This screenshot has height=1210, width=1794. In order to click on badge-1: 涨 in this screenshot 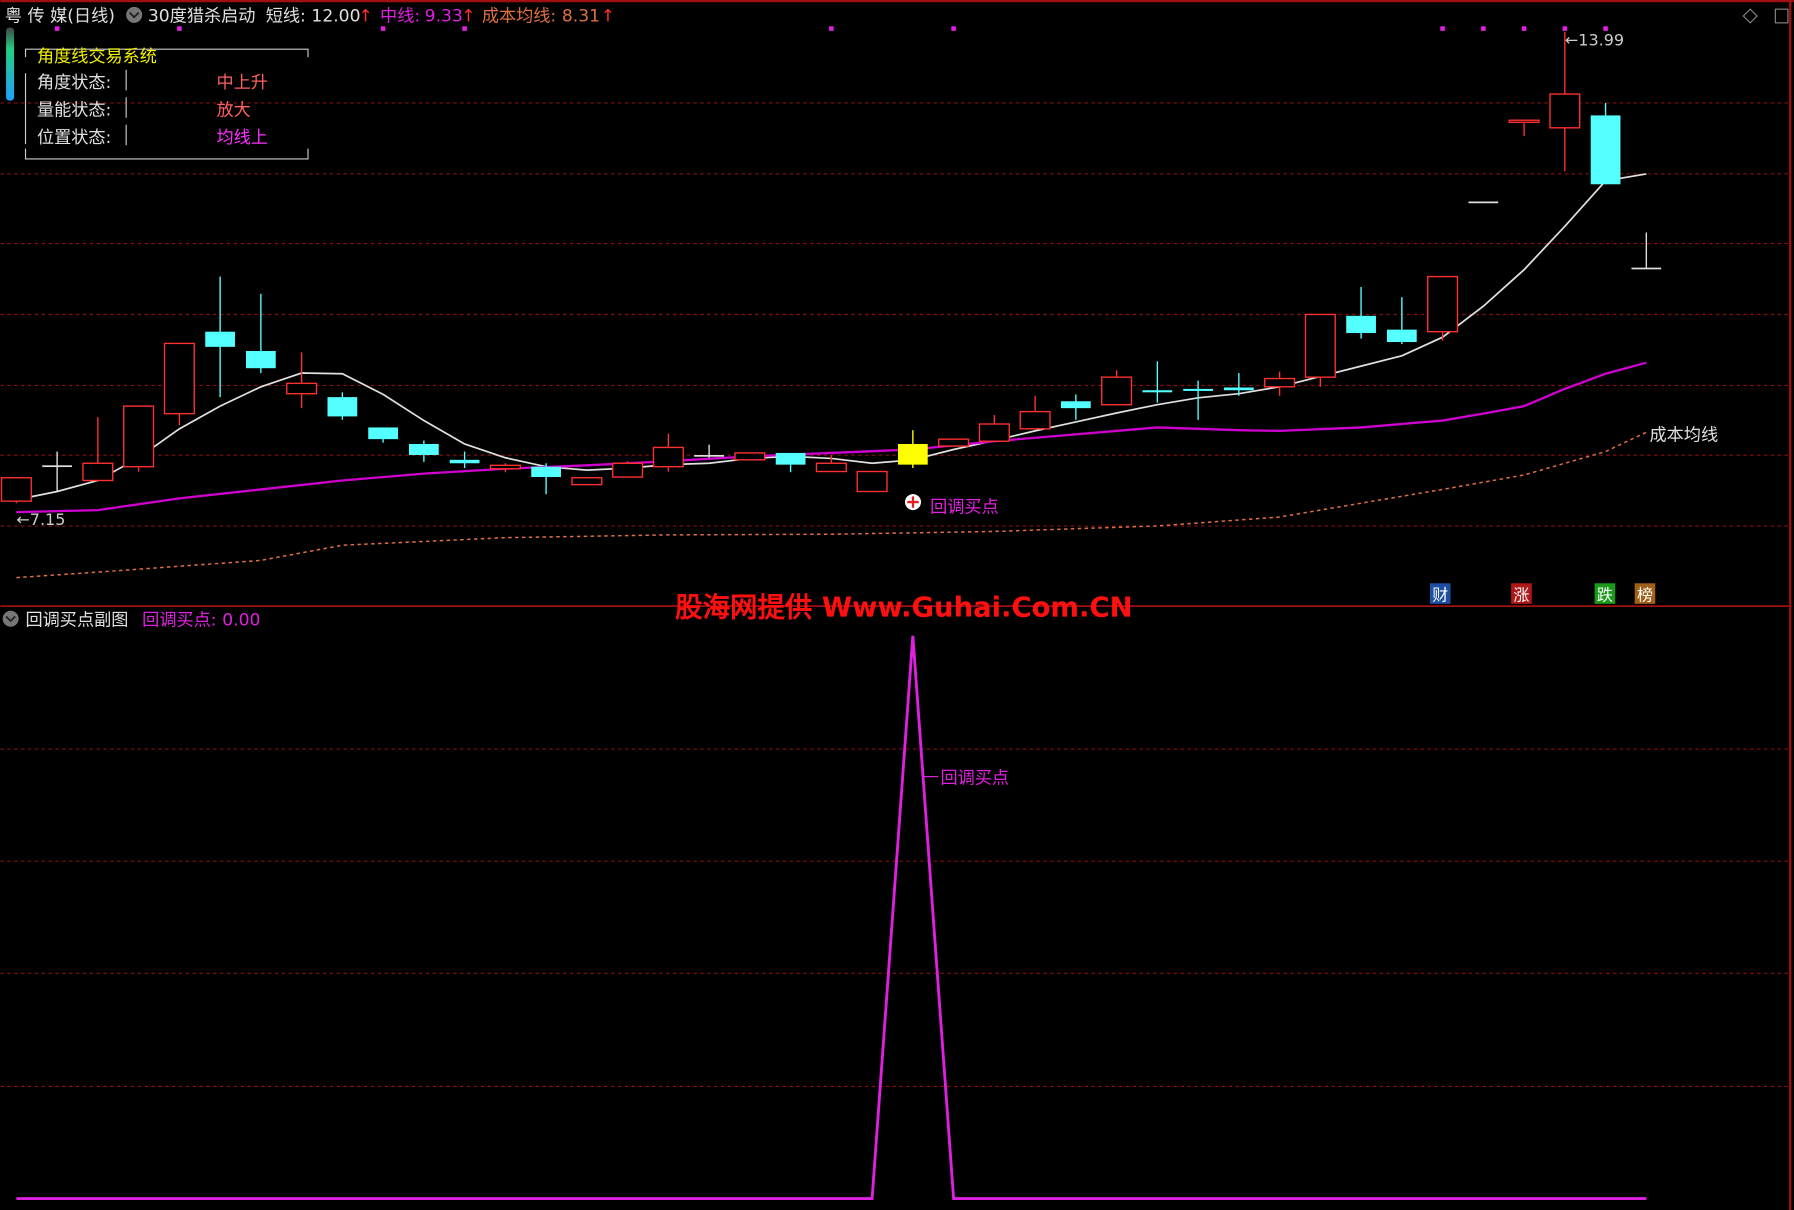, I will do `click(1521, 594)`.